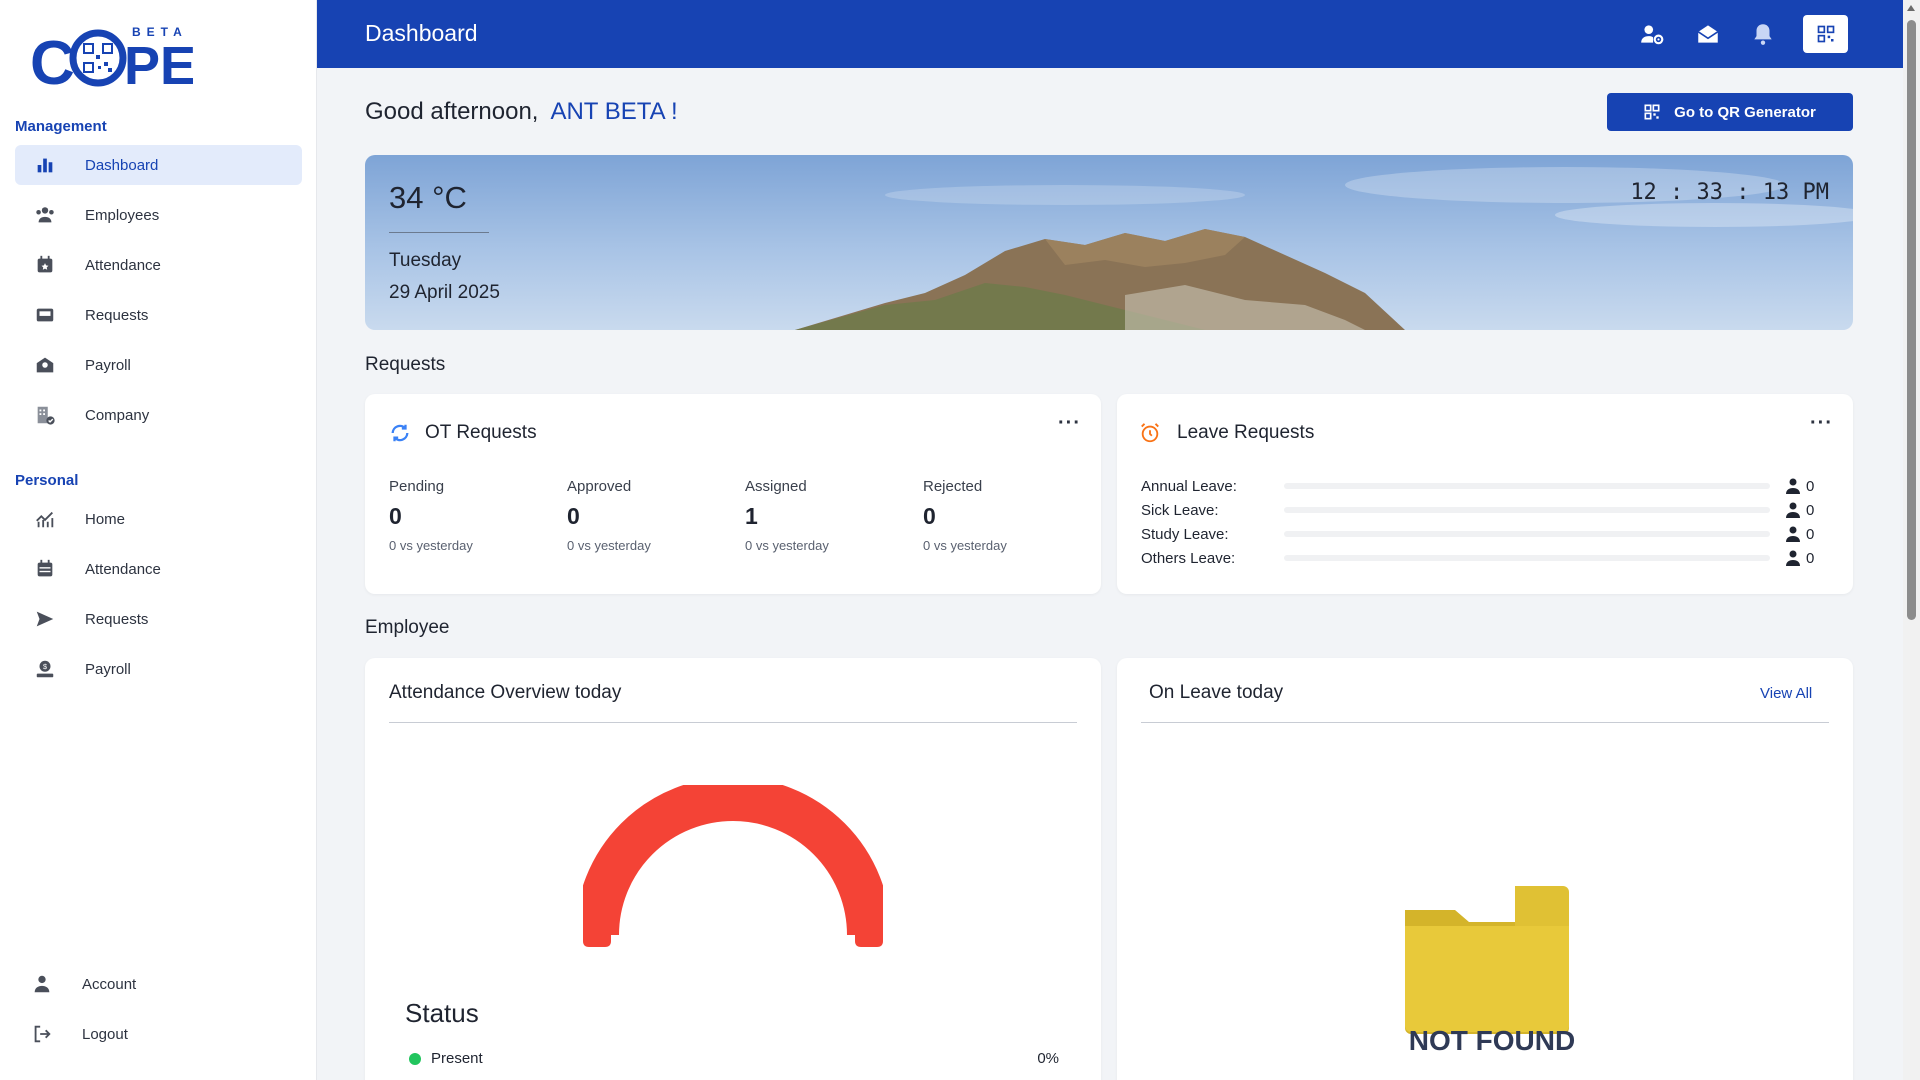  Describe the element at coordinates (105, 1034) in the screenshot. I see `logout-label: Logout` at that location.